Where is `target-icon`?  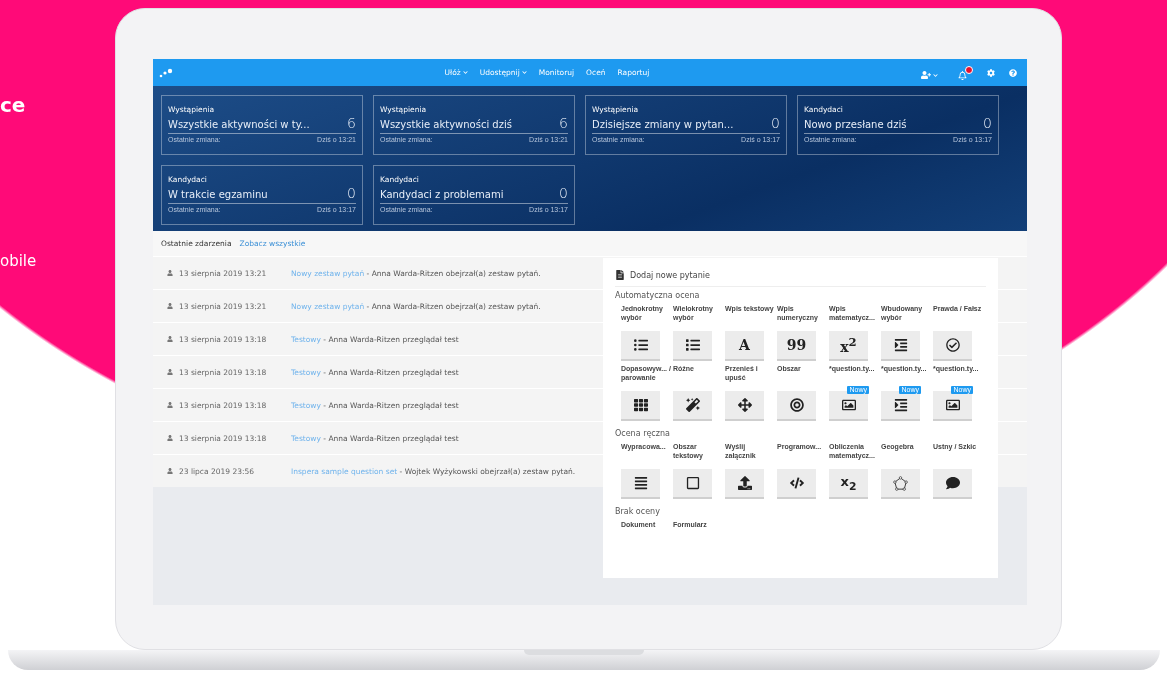 target-icon is located at coordinates (796, 405).